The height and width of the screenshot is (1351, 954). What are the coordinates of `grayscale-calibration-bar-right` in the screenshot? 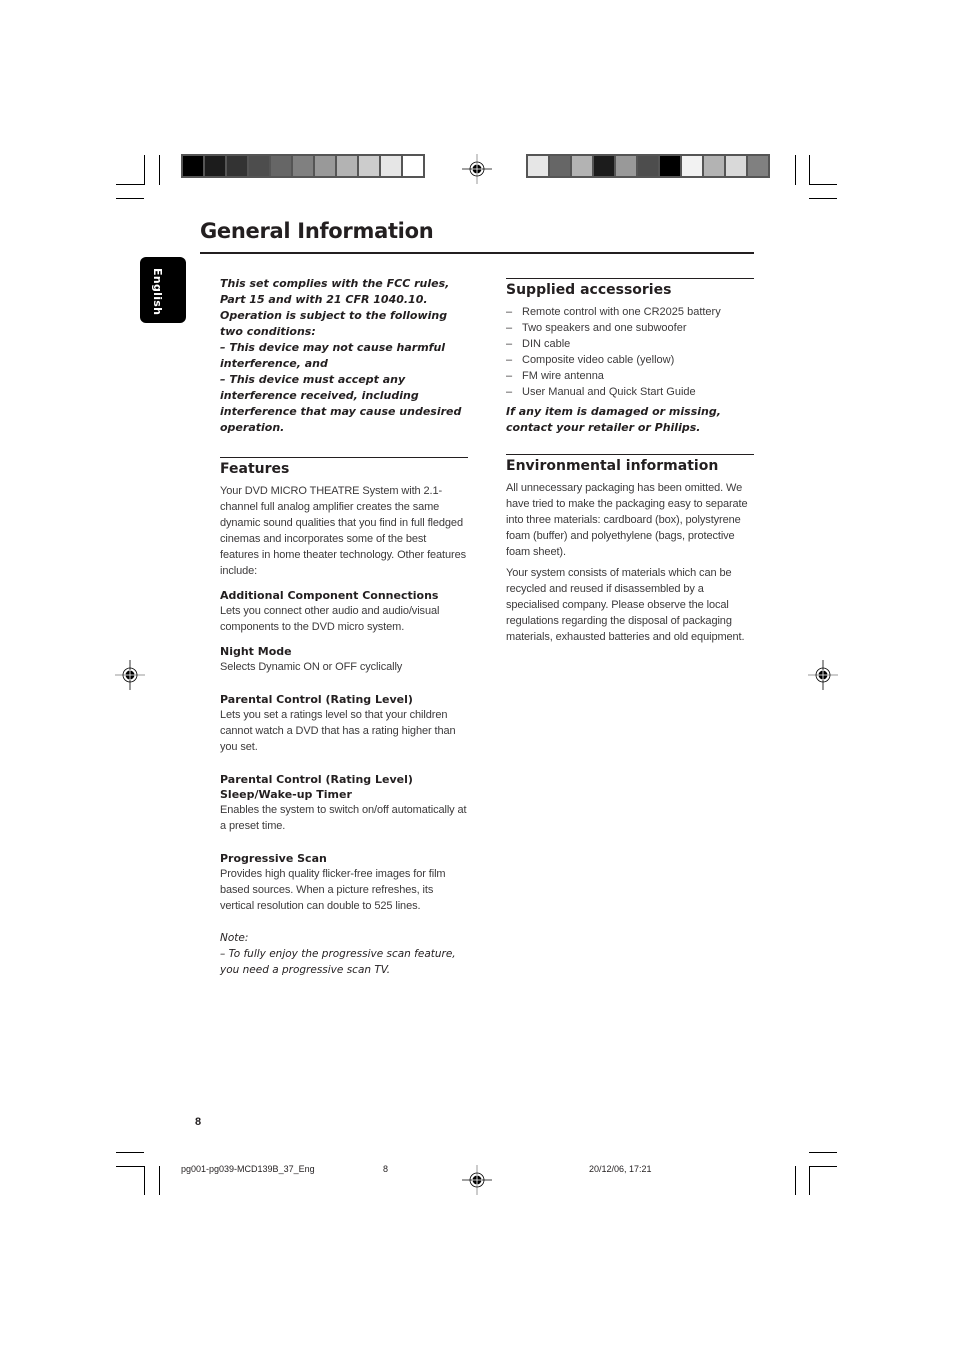 It's located at (648, 166).